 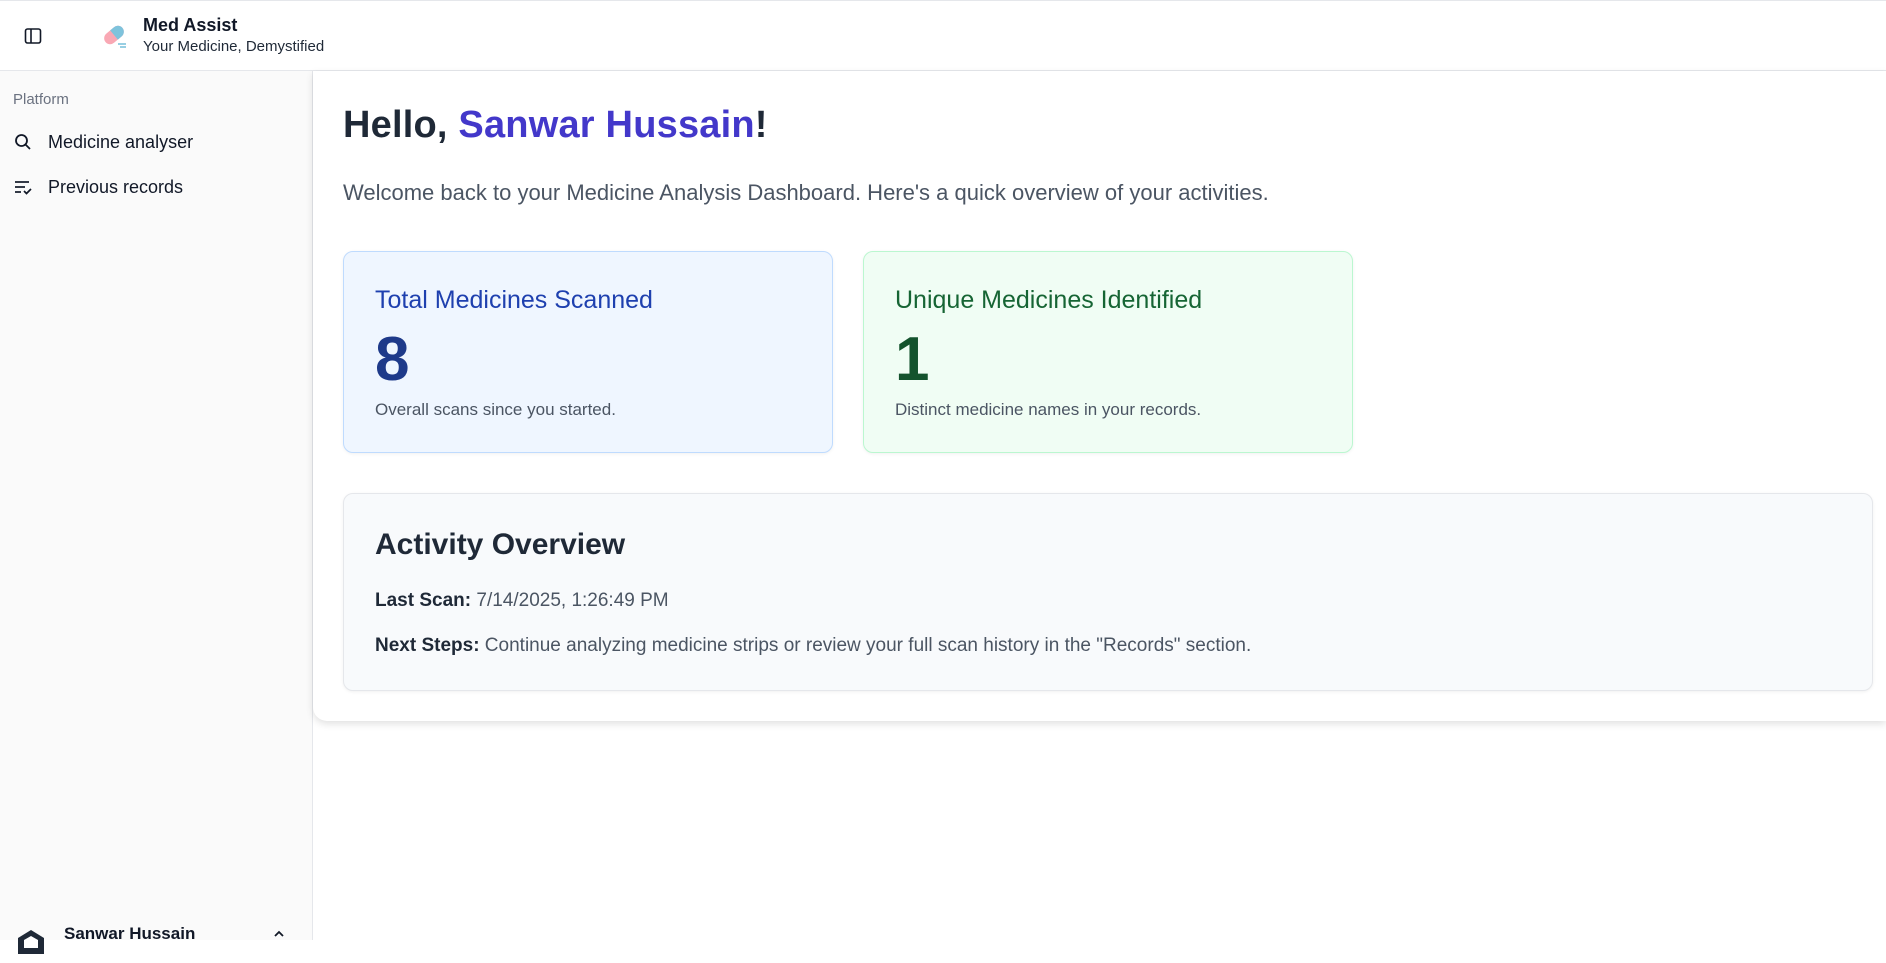 I want to click on app-tagline: Your Medicine, Demystified, so click(x=234, y=46).